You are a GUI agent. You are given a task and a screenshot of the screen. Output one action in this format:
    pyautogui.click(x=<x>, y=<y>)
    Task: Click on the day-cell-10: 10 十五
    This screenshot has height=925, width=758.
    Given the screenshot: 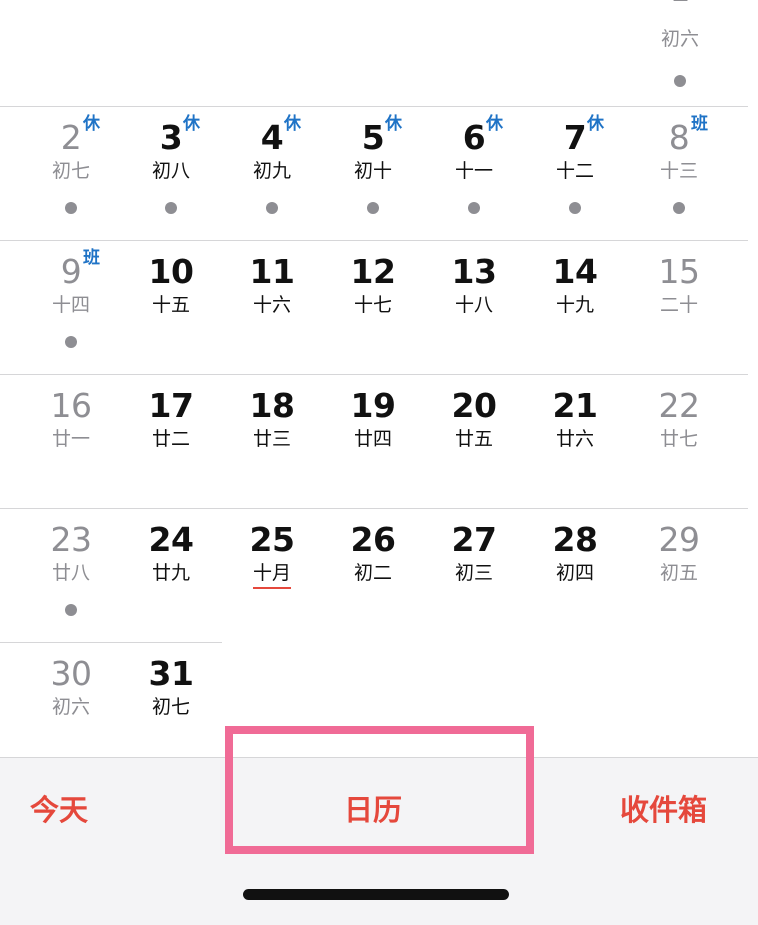 What is the action you would take?
    pyautogui.click(x=171, y=307)
    